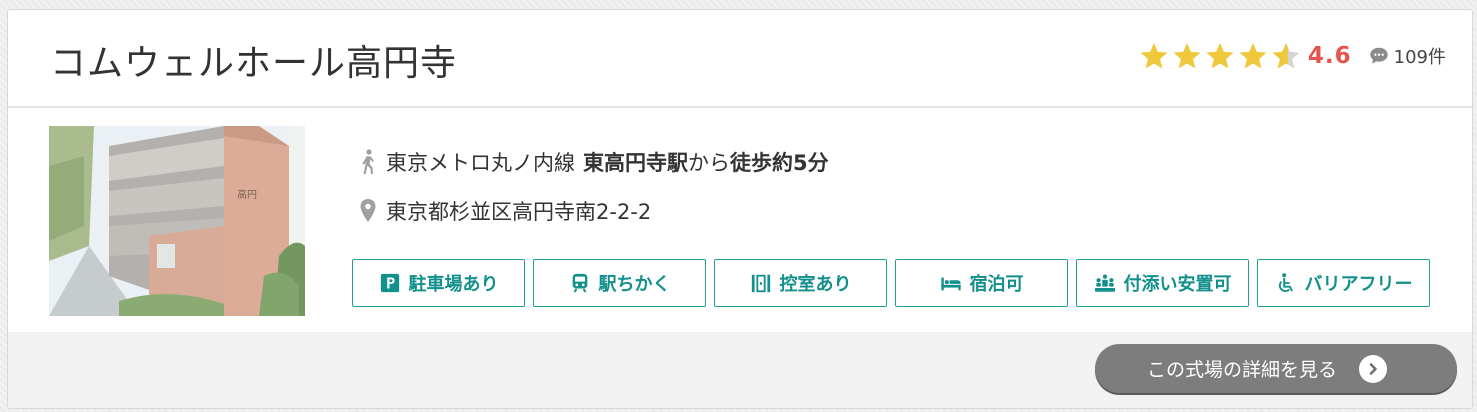 The image size is (1477, 412). What do you see at coordinates (480, 163) in the screenshot?
I see `train-line: 東京メトロ丸ノ内線` at bounding box center [480, 163].